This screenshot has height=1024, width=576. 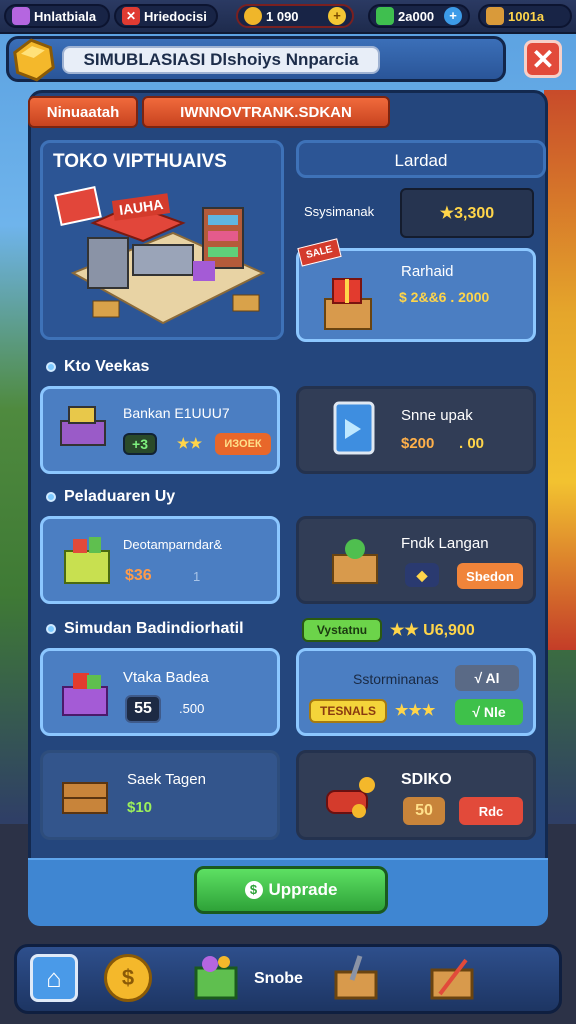 I want to click on item-extra: 1, so click(x=197, y=576).